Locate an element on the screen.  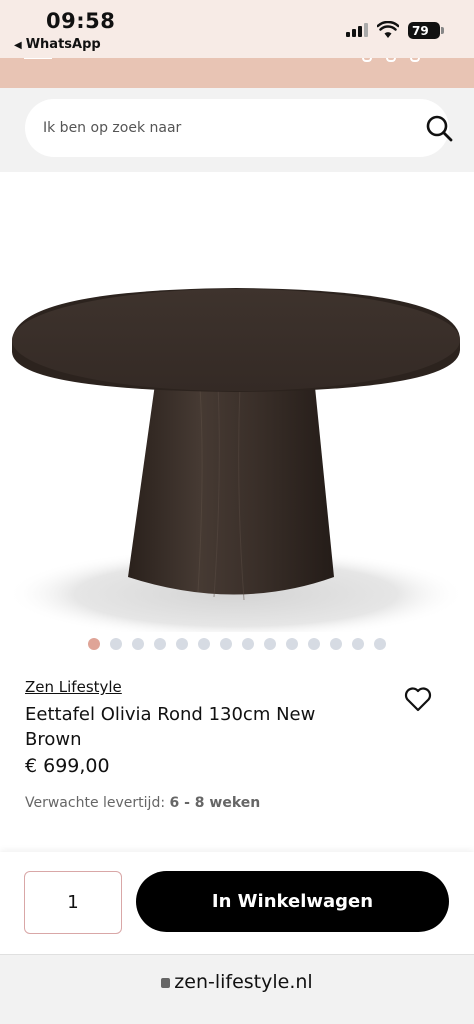
search-area is located at coordinates (237, 130).